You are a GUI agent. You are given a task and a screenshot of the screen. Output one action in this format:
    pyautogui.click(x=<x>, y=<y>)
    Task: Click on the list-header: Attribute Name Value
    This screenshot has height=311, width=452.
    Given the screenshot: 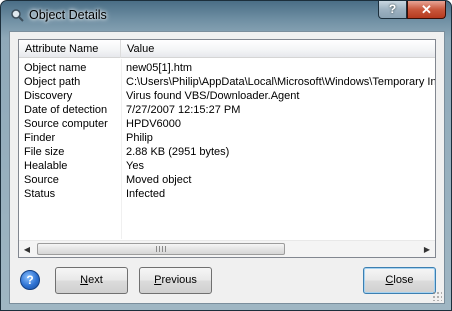 What is the action you would take?
    pyautogui.click(x=227, y=49)
    